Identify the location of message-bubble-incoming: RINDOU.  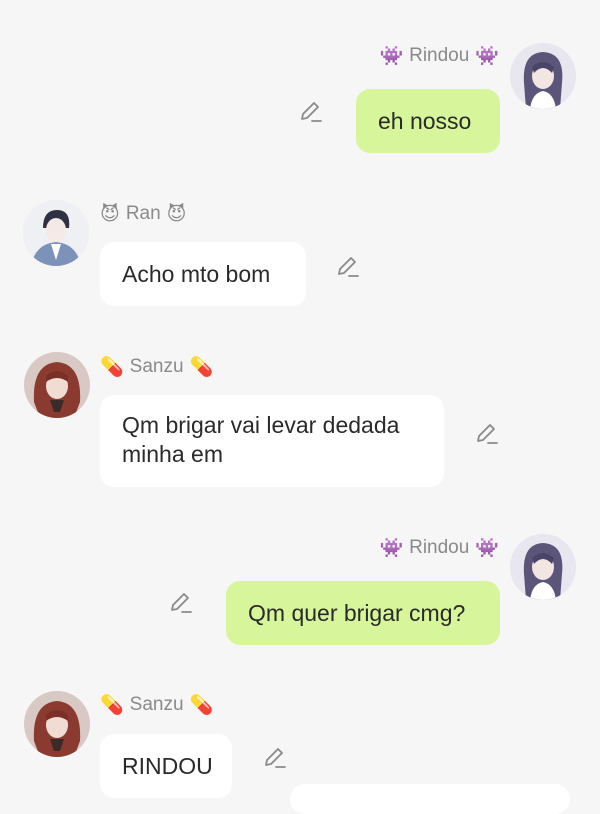
(166, 766).